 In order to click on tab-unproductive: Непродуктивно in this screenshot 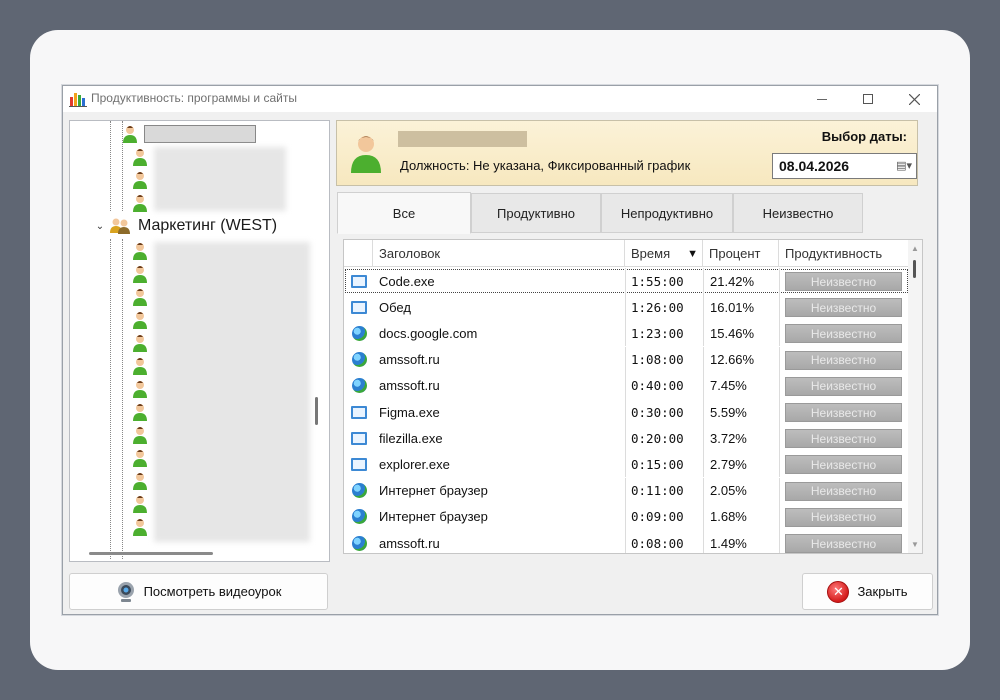, I will do `click(667, 213)`.